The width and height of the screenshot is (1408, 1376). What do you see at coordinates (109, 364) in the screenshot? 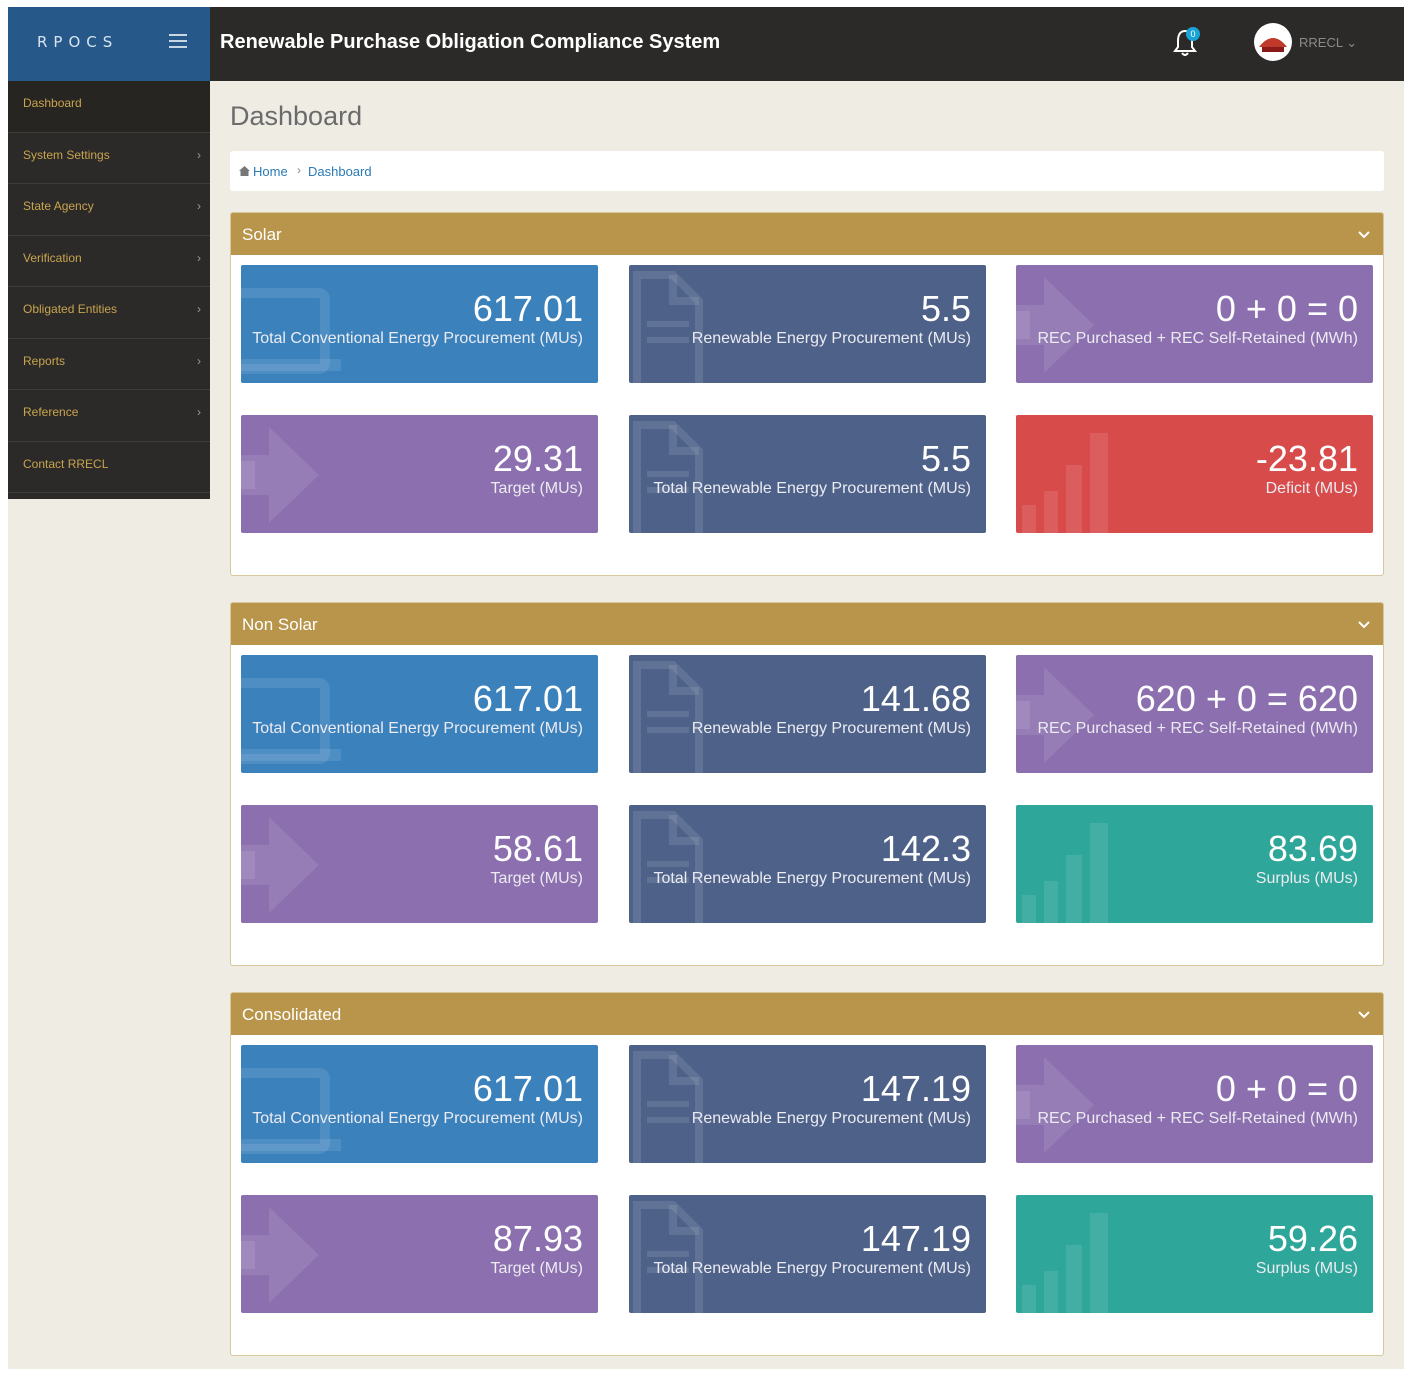
I see `sidebar-item-reports: Reports ›` at bounding box center [109, 364].